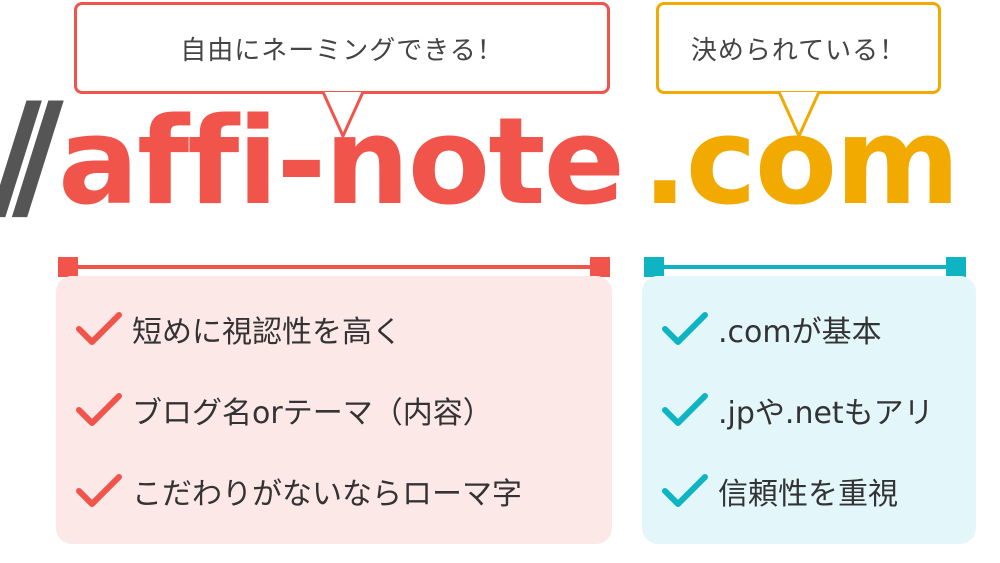 Image resolution: width=1000 pixels, height=563 pixels. I want to click on name-point-item: ブログ名orテーマ（内容）, so click(284, 410).